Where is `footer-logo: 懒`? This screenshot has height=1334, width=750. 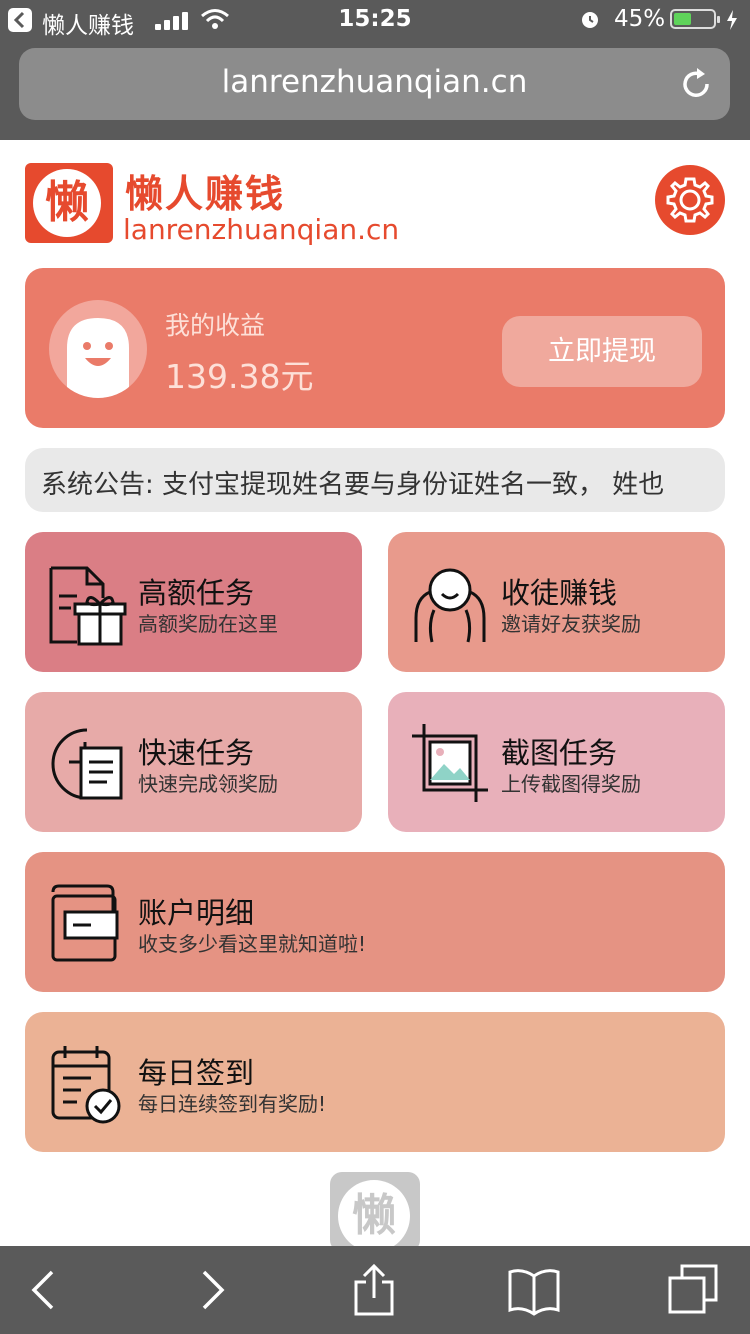
footer-logo: 懒 is located at coordinates (375, 1212).